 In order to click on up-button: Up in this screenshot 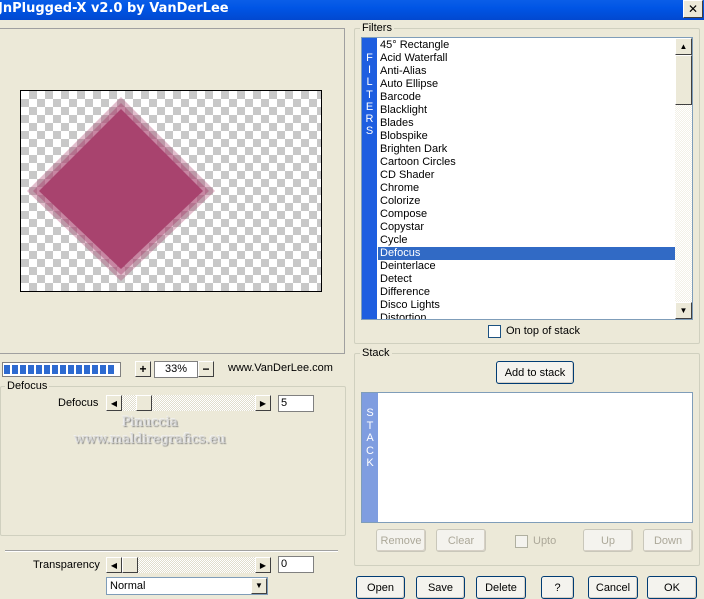, I will do `click(608, 540)`.